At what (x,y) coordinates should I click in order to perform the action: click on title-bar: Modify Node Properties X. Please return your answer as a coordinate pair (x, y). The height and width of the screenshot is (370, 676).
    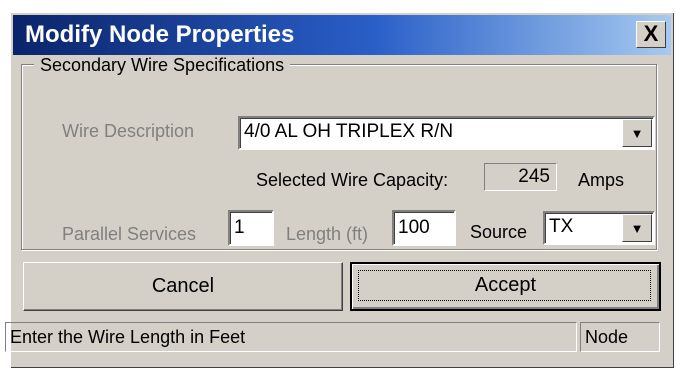
    Looking at the image, I should click on (342, 35).